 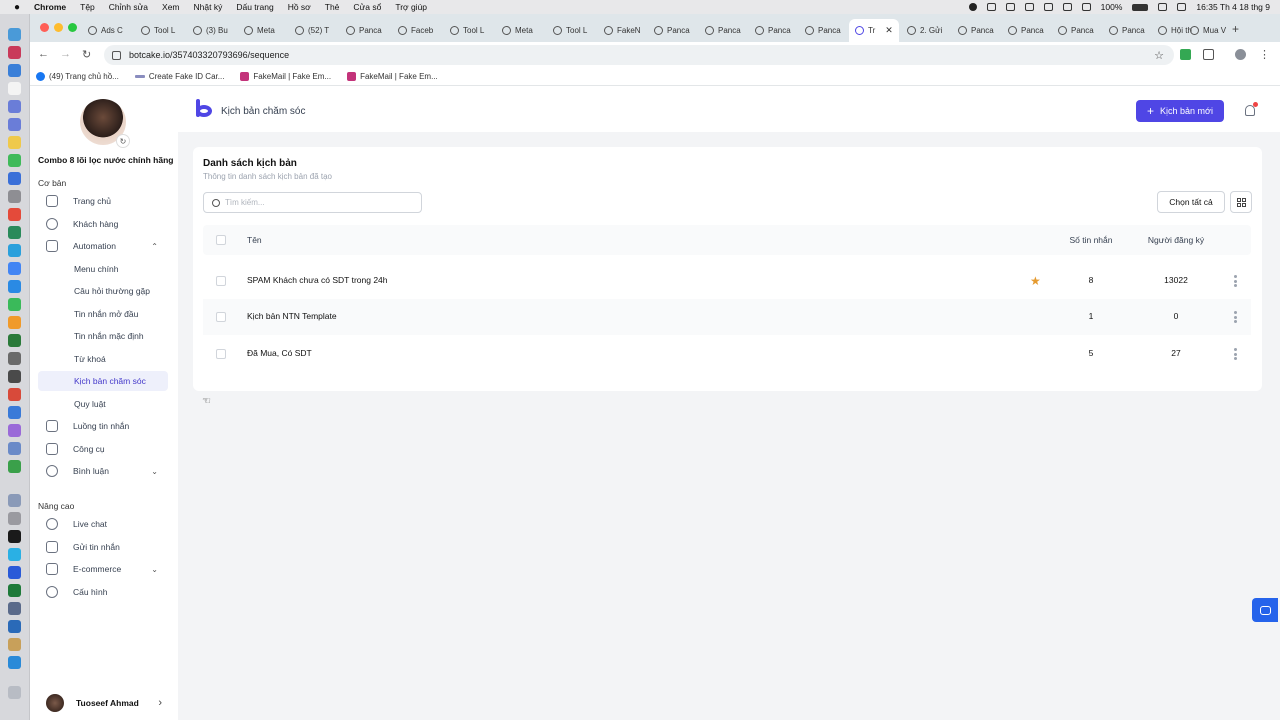 I want to click on sidebar-item-send-message: Gửi tin nhắn, so click(x=103, y=547).